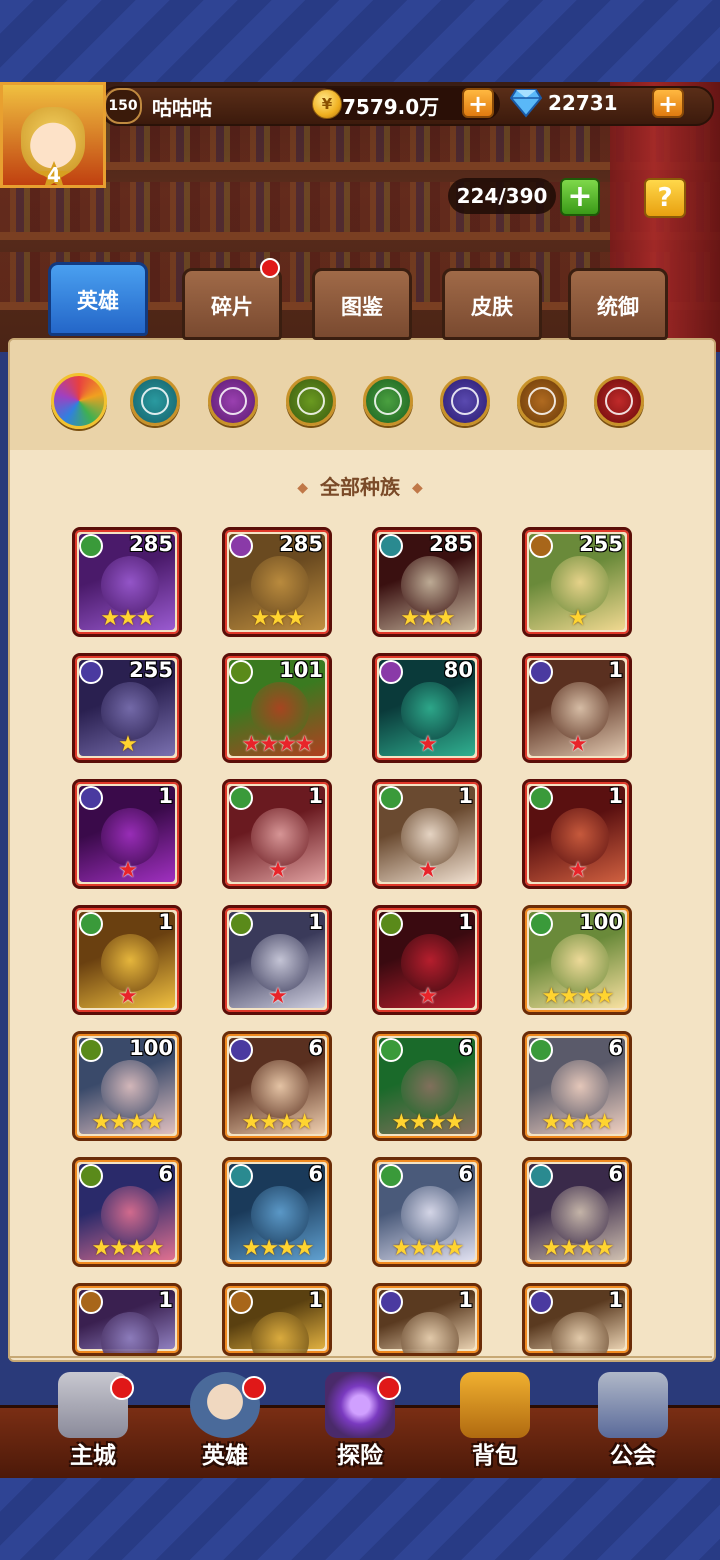 The width and height of the screenshot is (720, 1560). What do you see at coordinates (458, 670) in the screenshot?
I see `hero-level: 80` at bounding box center [458, 670].